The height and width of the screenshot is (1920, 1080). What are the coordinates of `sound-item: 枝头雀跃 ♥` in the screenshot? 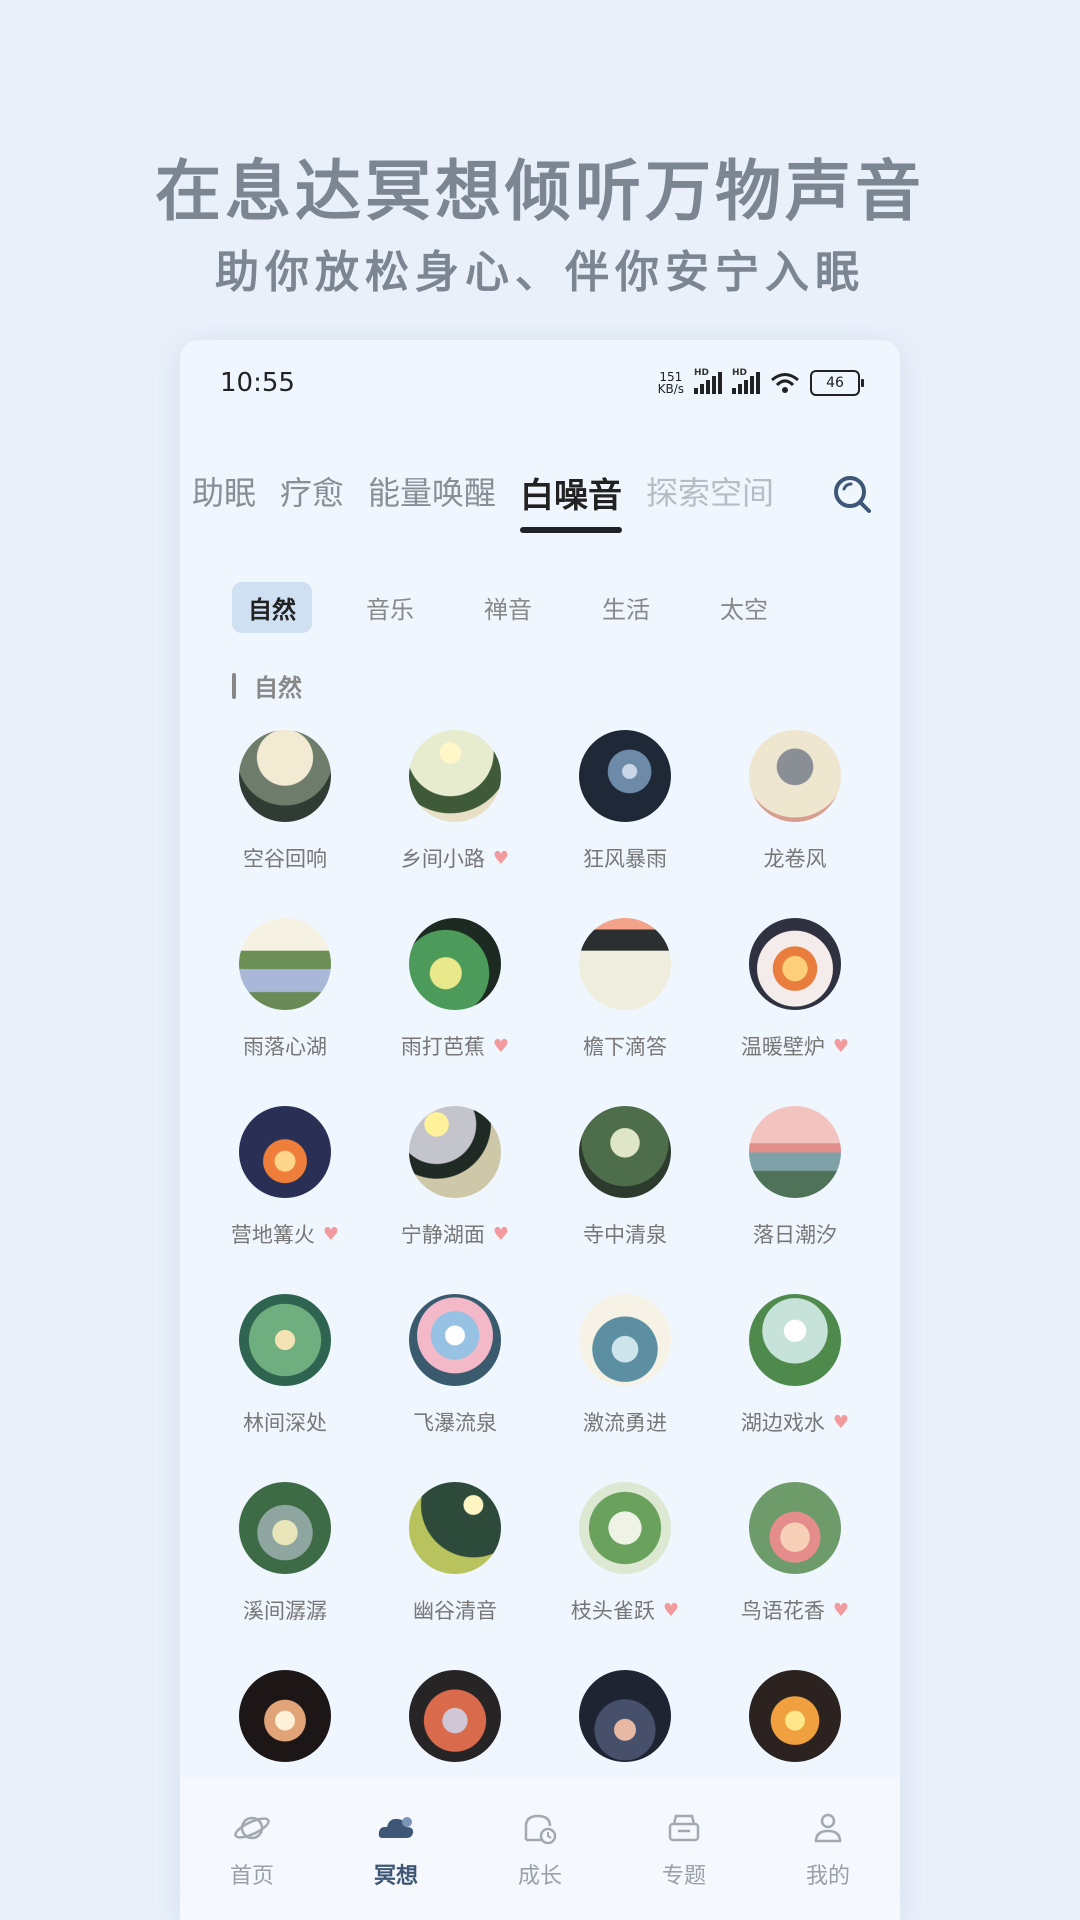 It's located at (625, 1553).